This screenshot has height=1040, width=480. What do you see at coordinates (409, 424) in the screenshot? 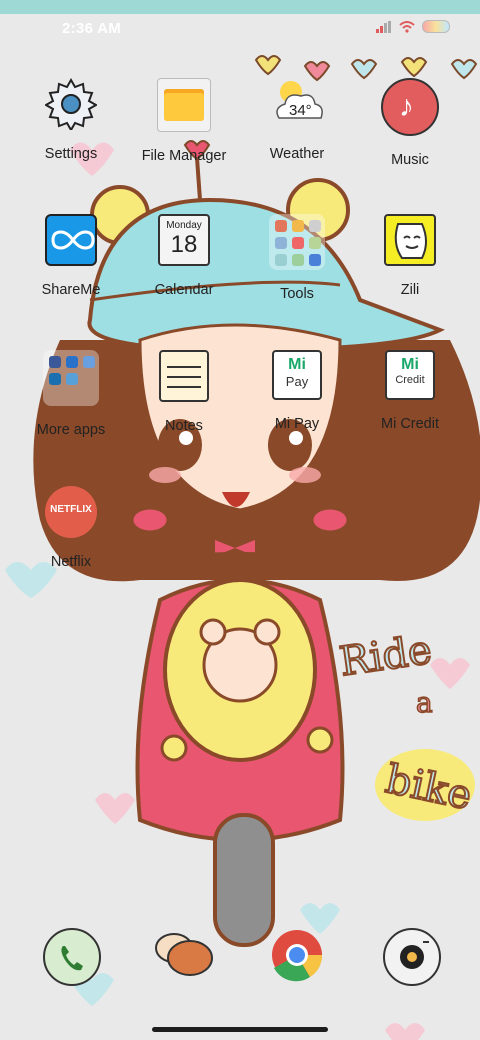
I see `app-label: Mi Credit` at bounding box center [409, 424].